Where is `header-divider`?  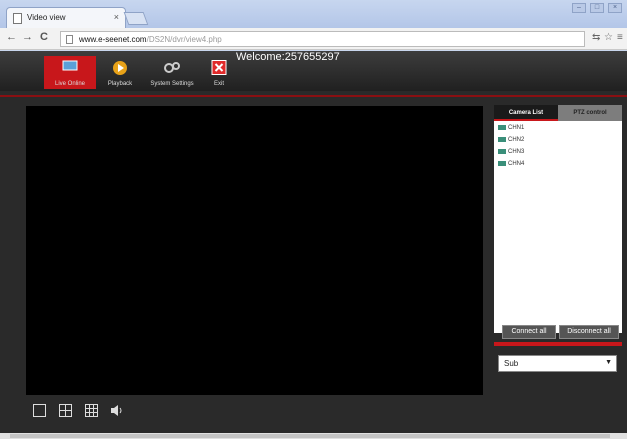 header-divider is located at coordinates (313, 96).